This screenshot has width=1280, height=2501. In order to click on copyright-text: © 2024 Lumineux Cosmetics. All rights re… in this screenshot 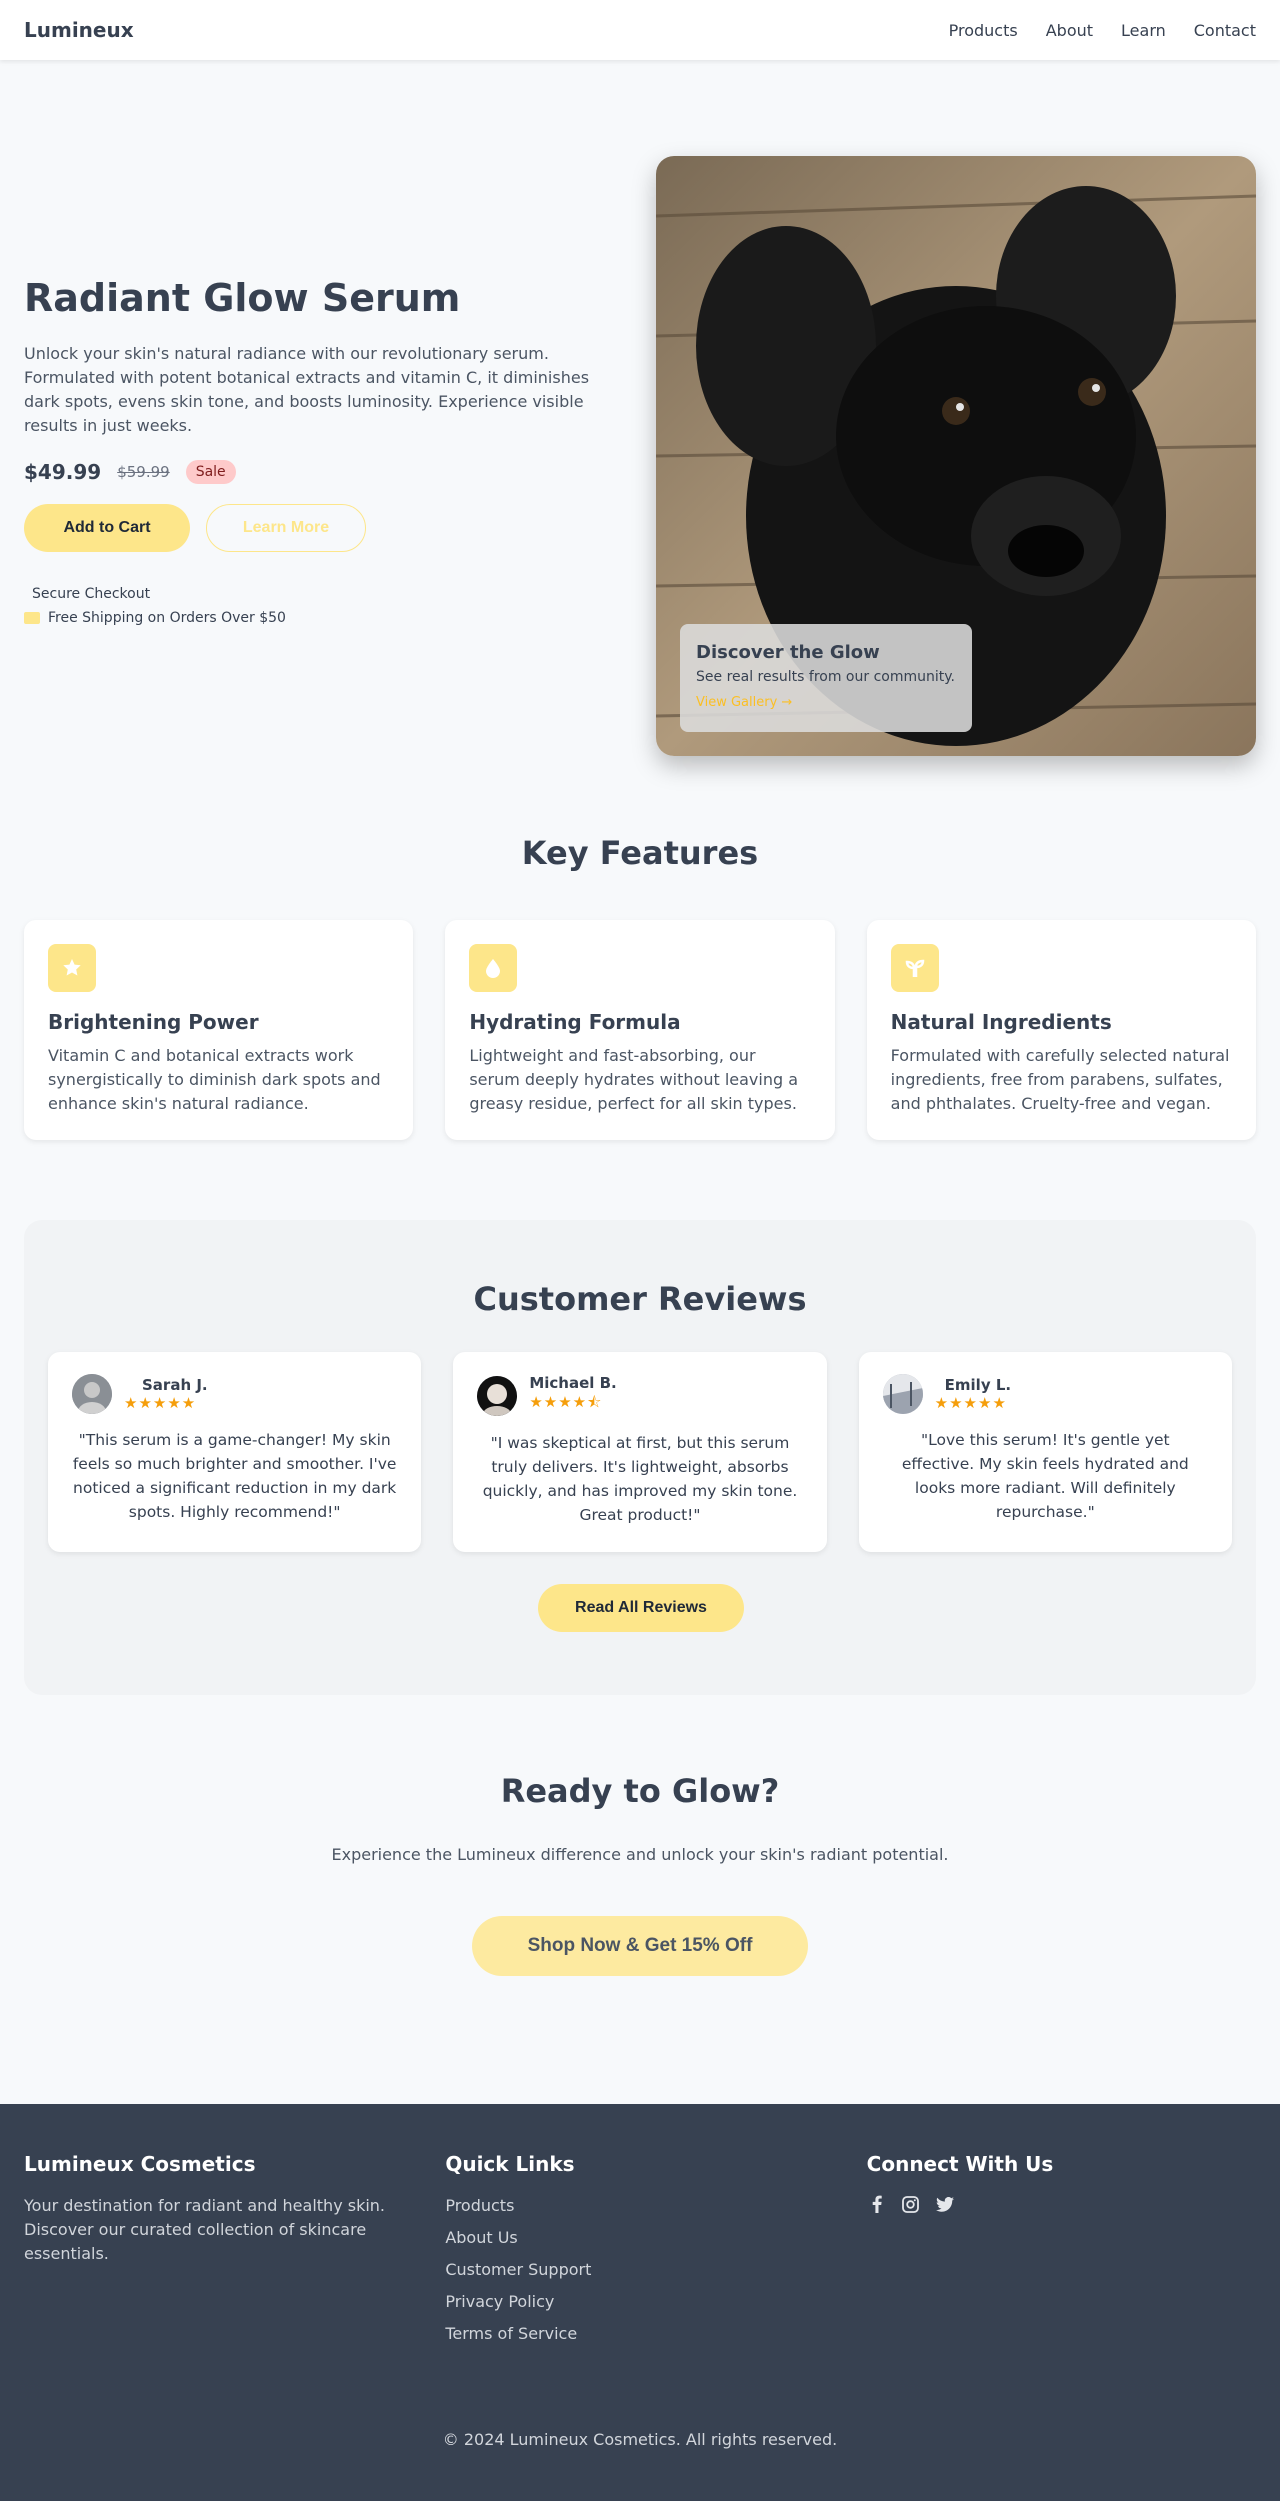, I will do `click(640, 2439)`.